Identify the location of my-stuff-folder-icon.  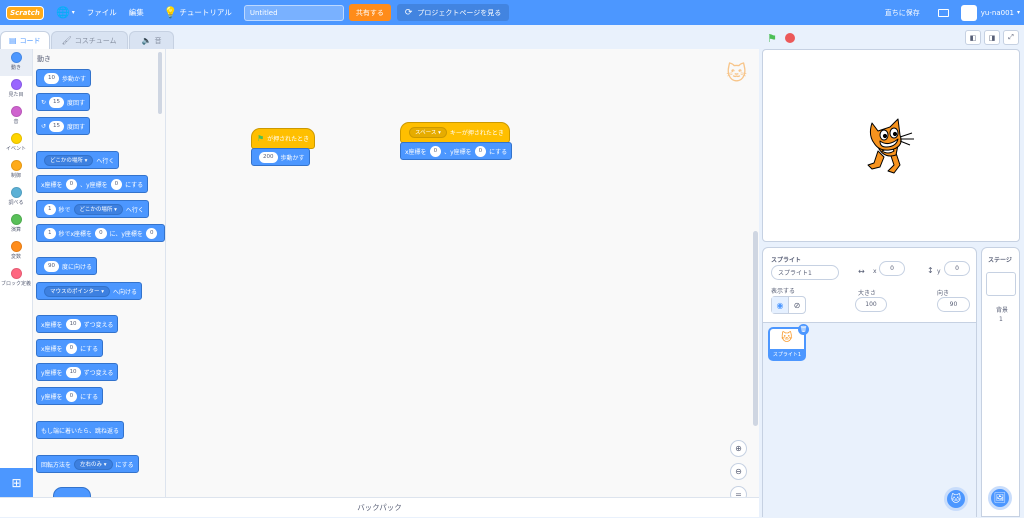
(943, 12).